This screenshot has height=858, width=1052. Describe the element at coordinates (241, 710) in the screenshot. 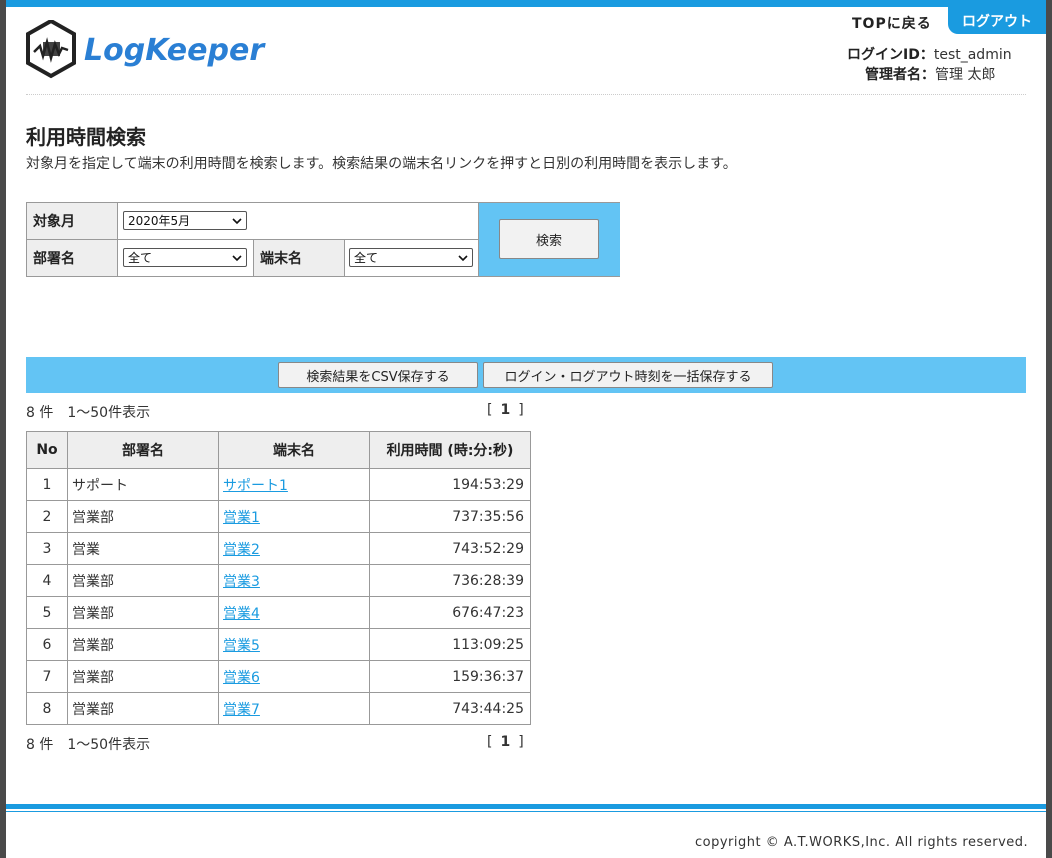

I see `terminal-link: 営業7` at that location.